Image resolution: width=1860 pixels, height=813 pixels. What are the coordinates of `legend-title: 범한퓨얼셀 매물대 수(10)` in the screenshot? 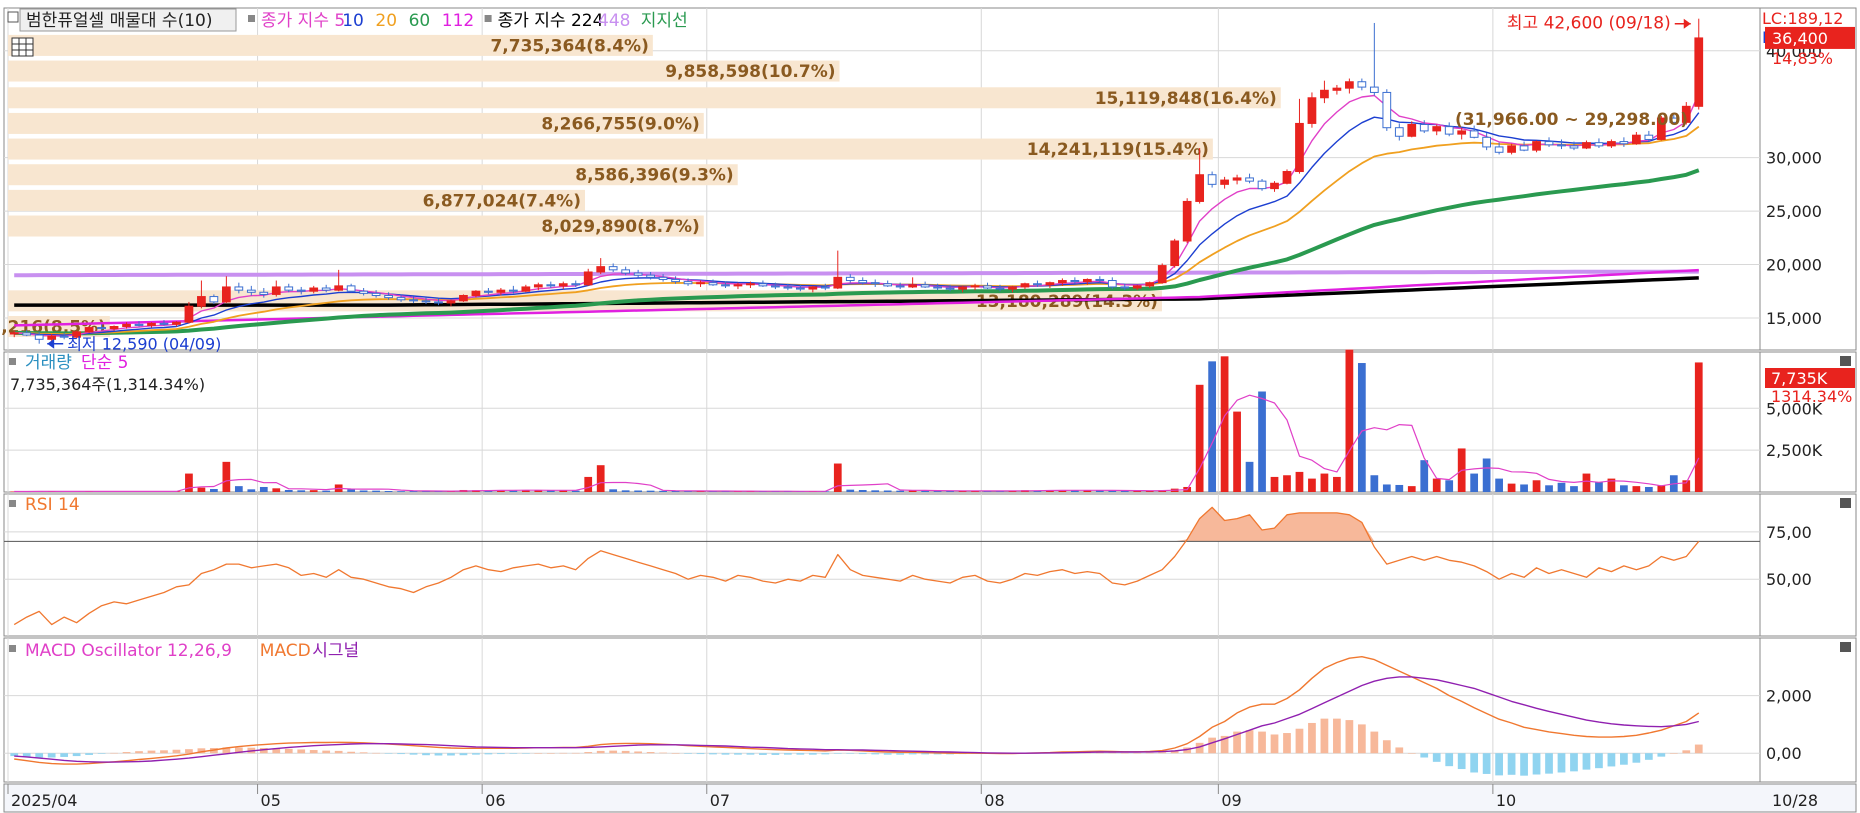 It's located at (119, 21).